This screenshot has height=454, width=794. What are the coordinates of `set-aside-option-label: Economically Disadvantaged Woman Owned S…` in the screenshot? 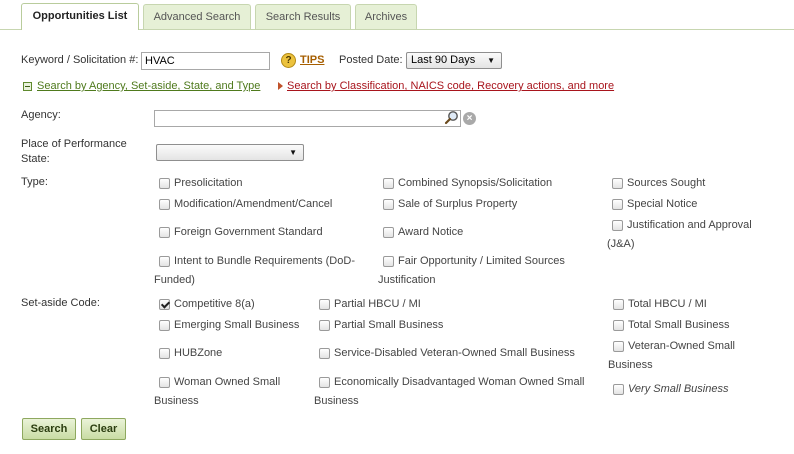 It's located at (459, 382).